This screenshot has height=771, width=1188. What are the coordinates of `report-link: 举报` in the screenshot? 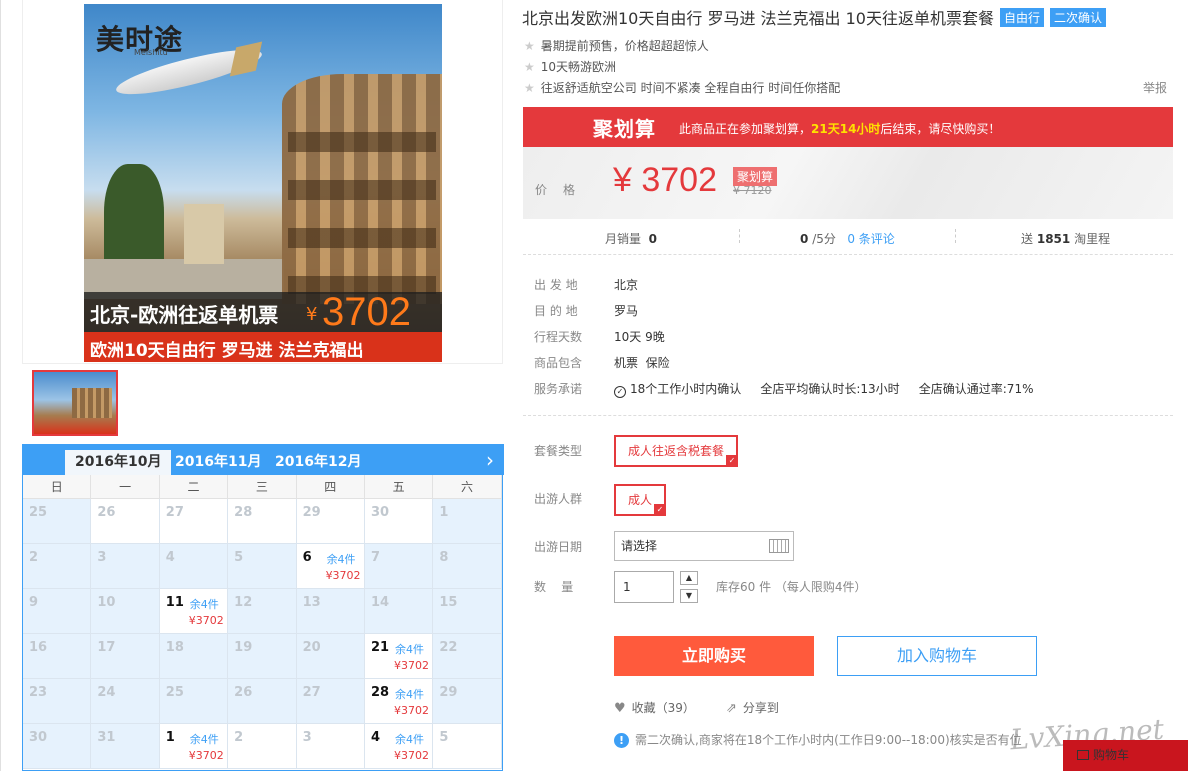 It's located at (1155, 87).